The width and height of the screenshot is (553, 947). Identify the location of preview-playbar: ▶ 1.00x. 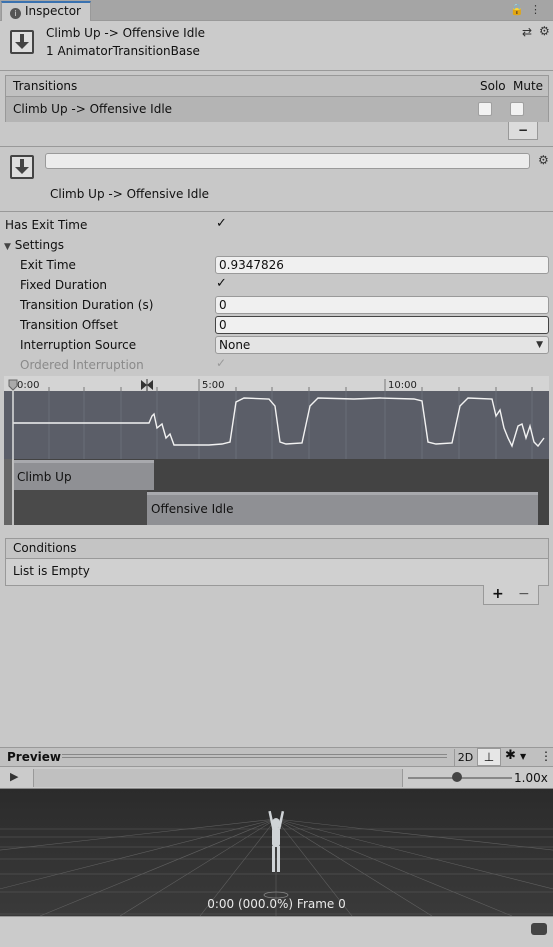
(276, 778).